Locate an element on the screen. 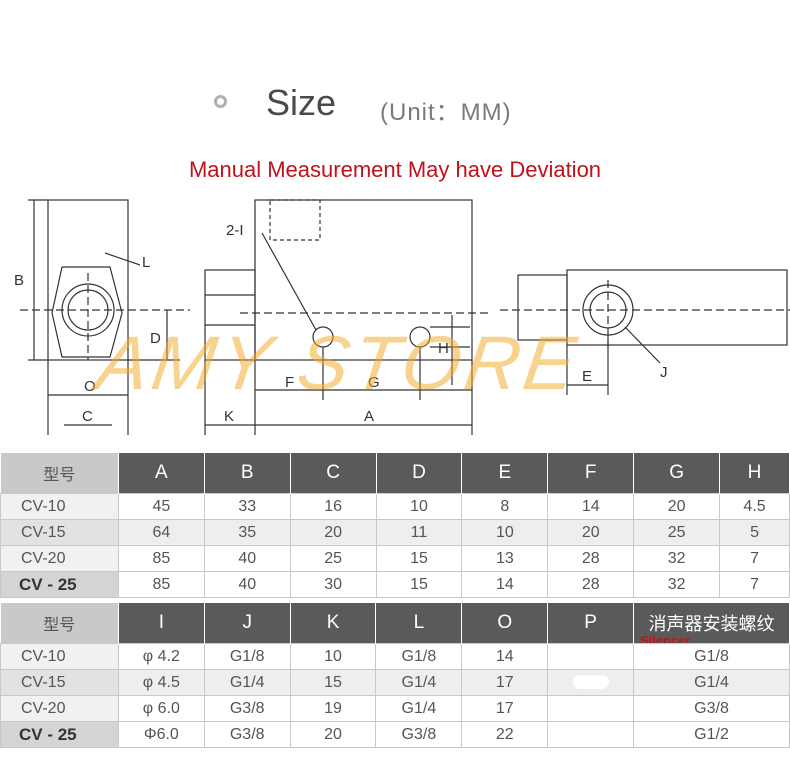 Image resolution: width=790 pixels, height=763 pixels. dim-e-label: E is located at coordinates (587, 376).